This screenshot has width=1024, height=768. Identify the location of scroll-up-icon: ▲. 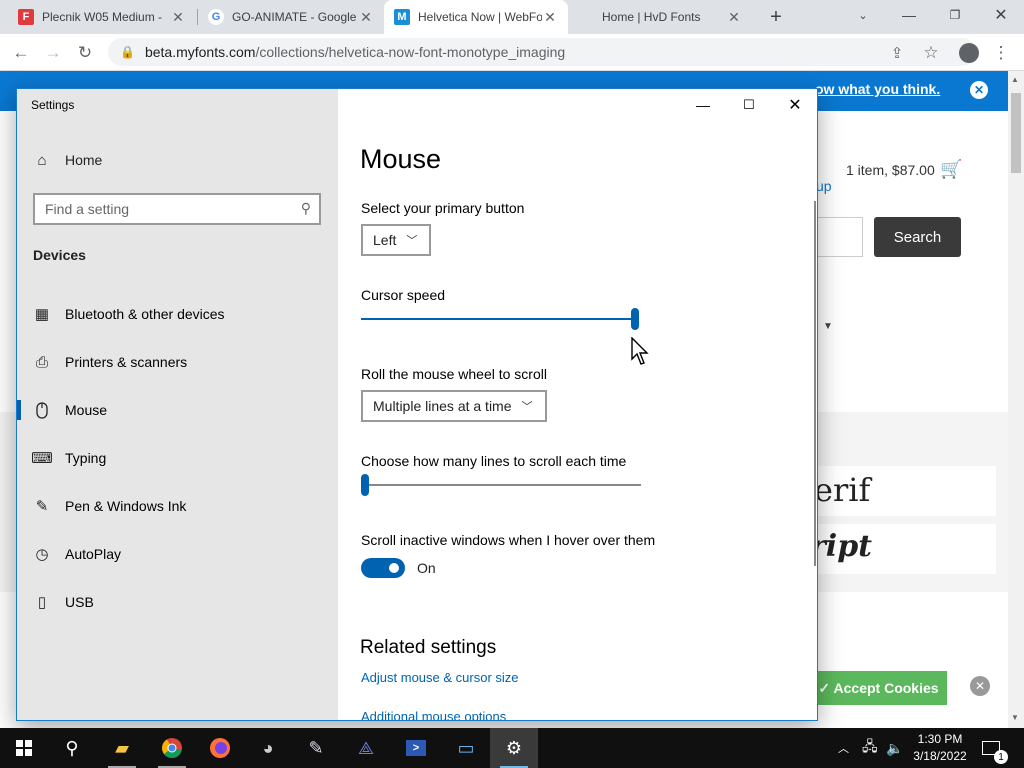
(1015, 79).